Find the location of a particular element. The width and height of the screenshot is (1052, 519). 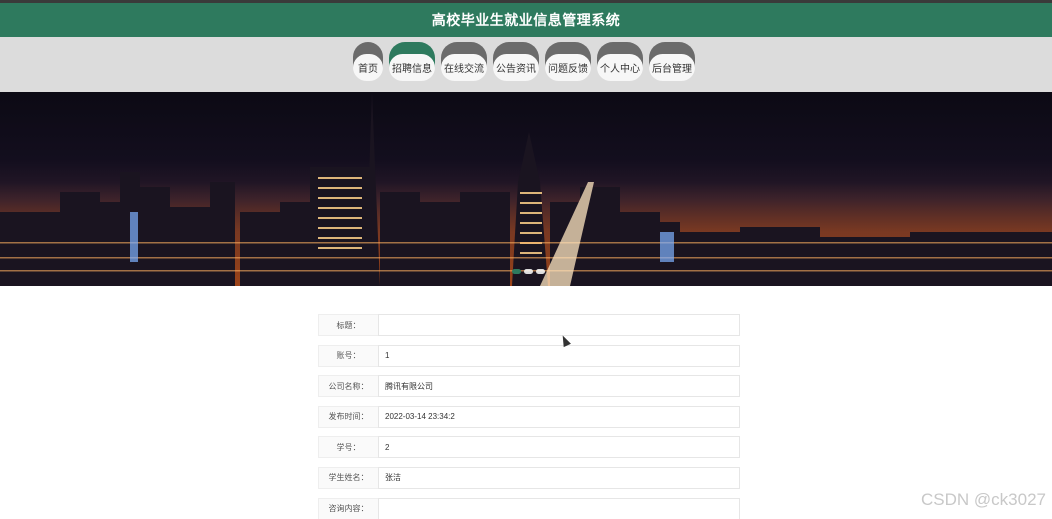

account-input: 1 is located at coordinates (559, 355).